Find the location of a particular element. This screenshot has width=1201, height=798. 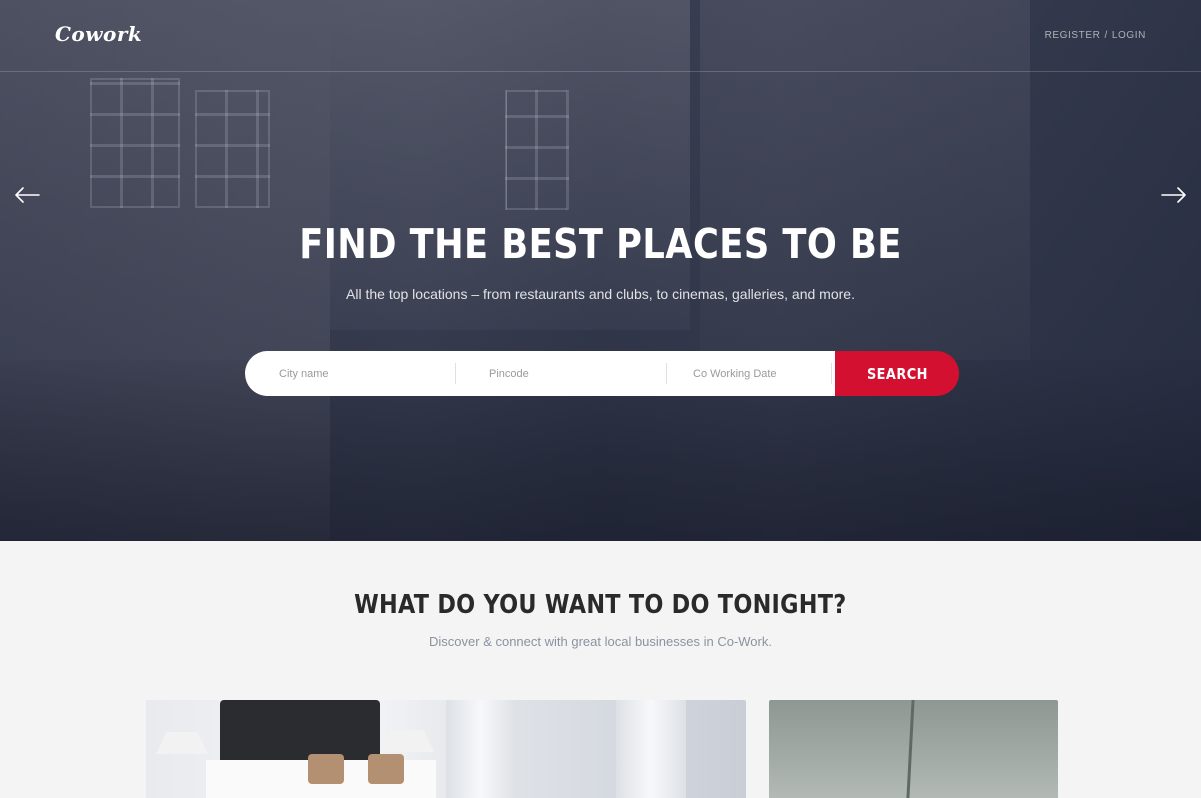

city-name-input is located at coordinates (364, 373).